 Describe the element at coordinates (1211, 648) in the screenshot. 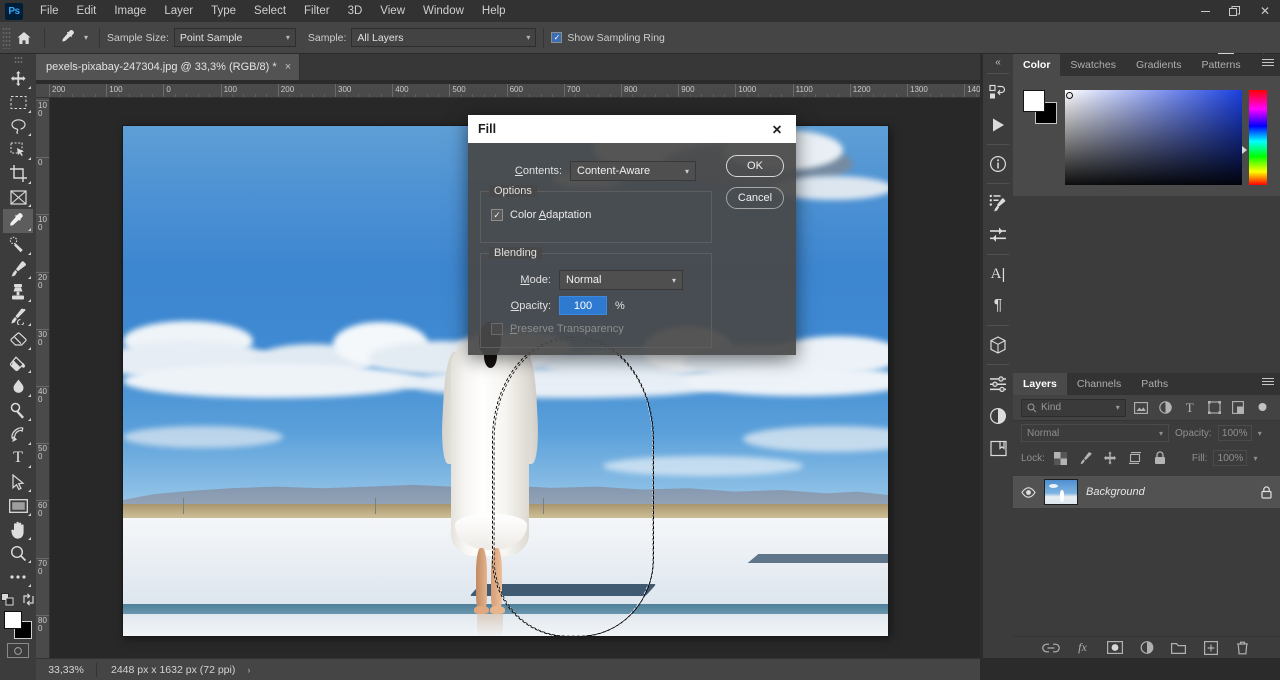

I see `new-layer-icon` at that location.